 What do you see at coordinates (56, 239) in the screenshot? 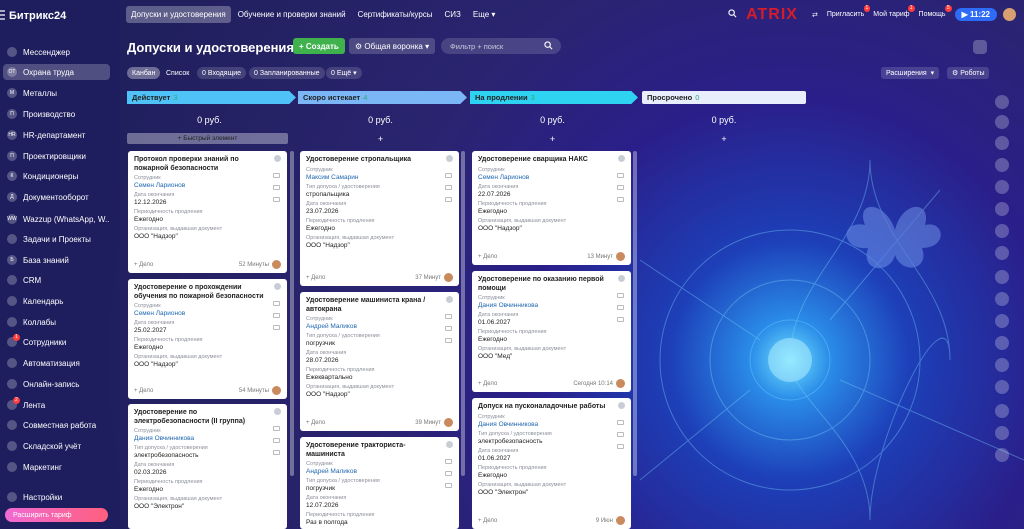
I see `sidebar-item: Задачи и Проекты` at bounding box center [56, 239].